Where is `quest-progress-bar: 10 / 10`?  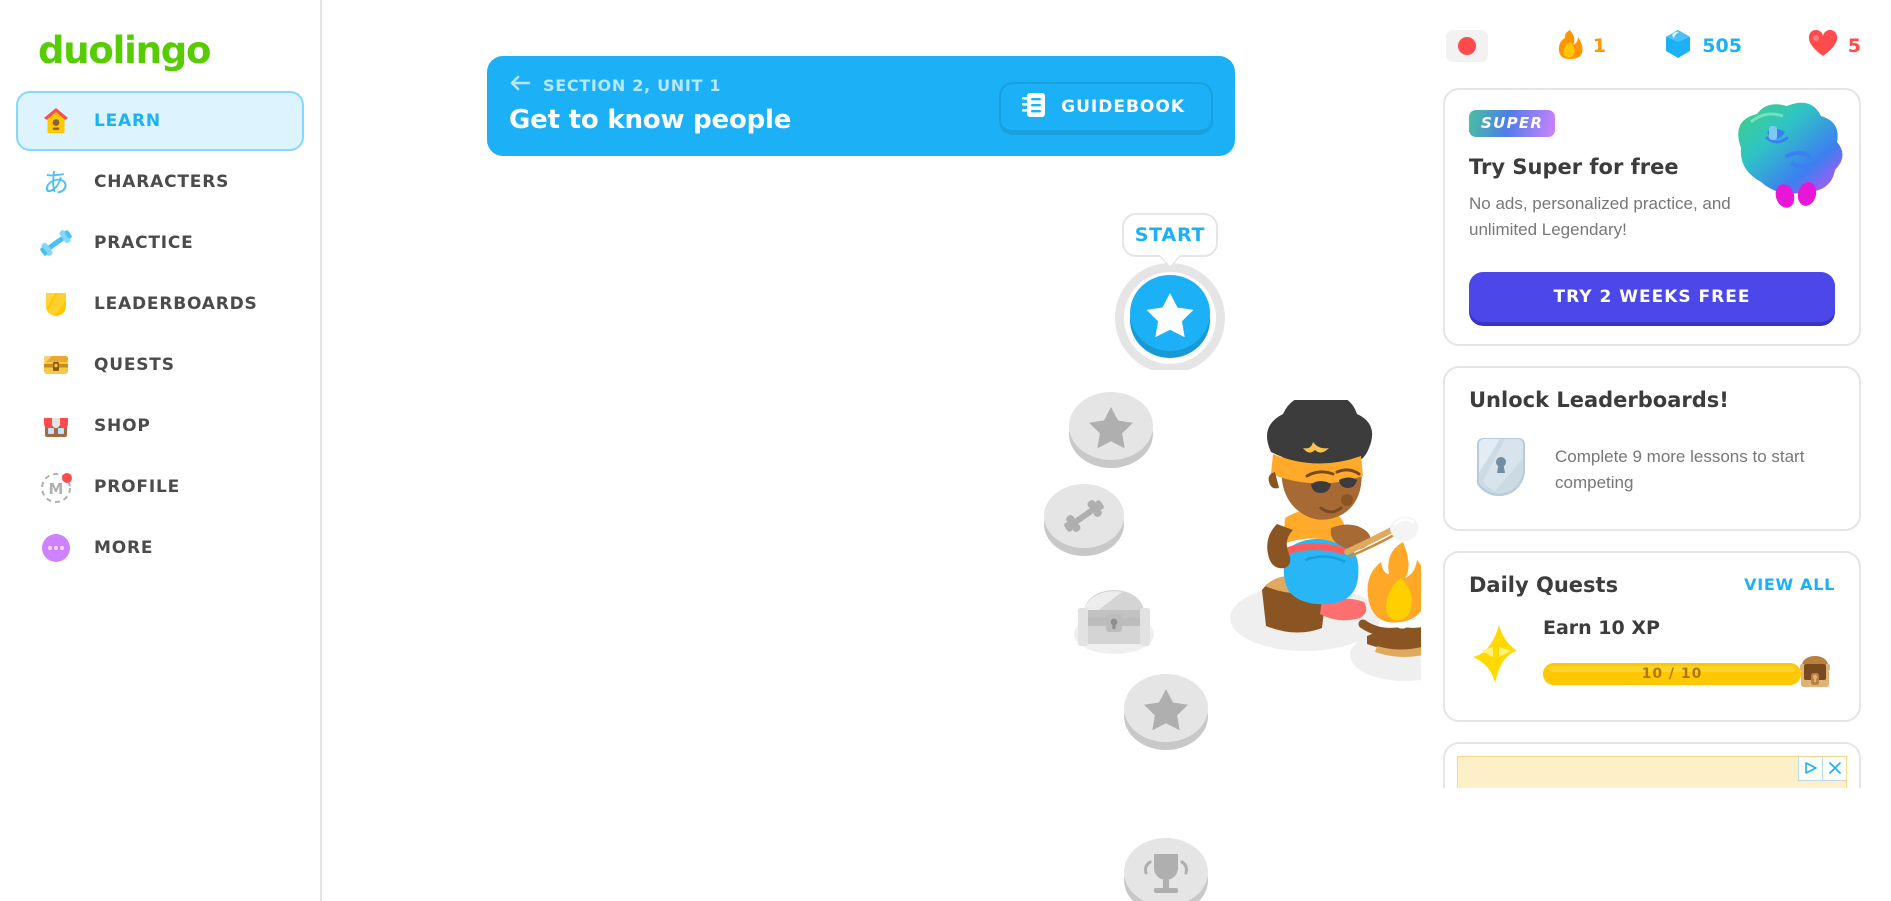
quest-progress-bar: 10 / 10 is located at coordinates (1672, 674).